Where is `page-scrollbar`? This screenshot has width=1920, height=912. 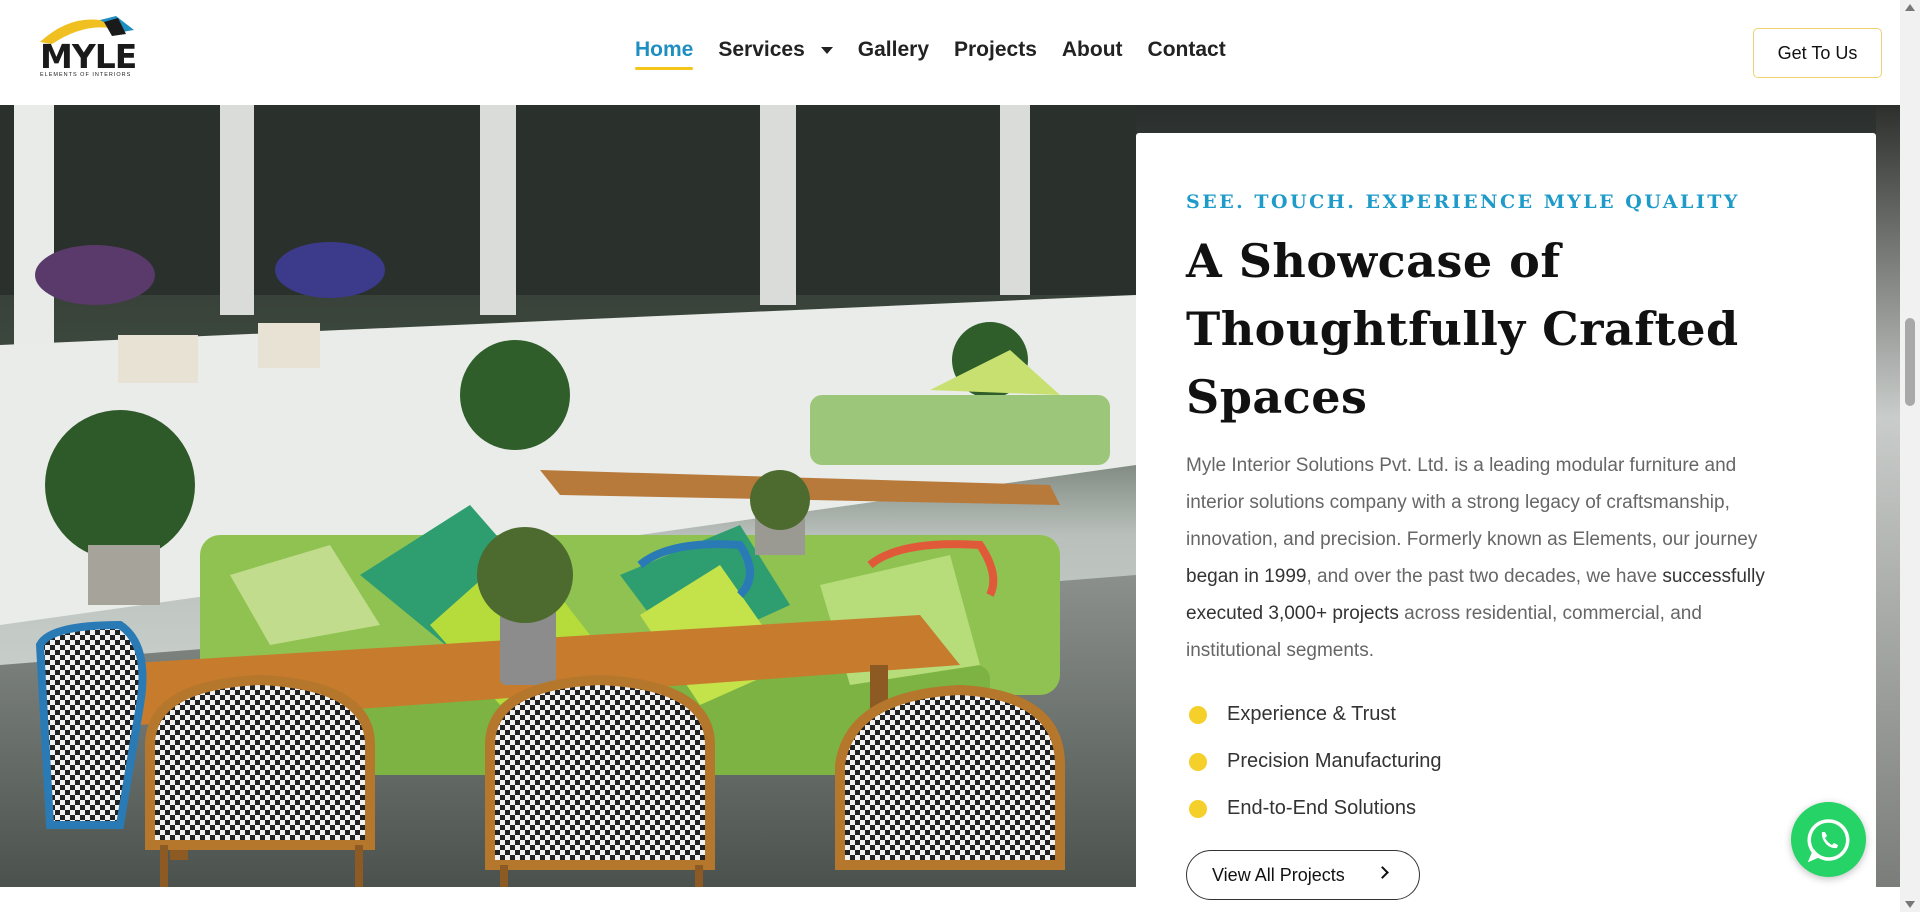
page-scrollbar is located at coordinates (1910, 456).